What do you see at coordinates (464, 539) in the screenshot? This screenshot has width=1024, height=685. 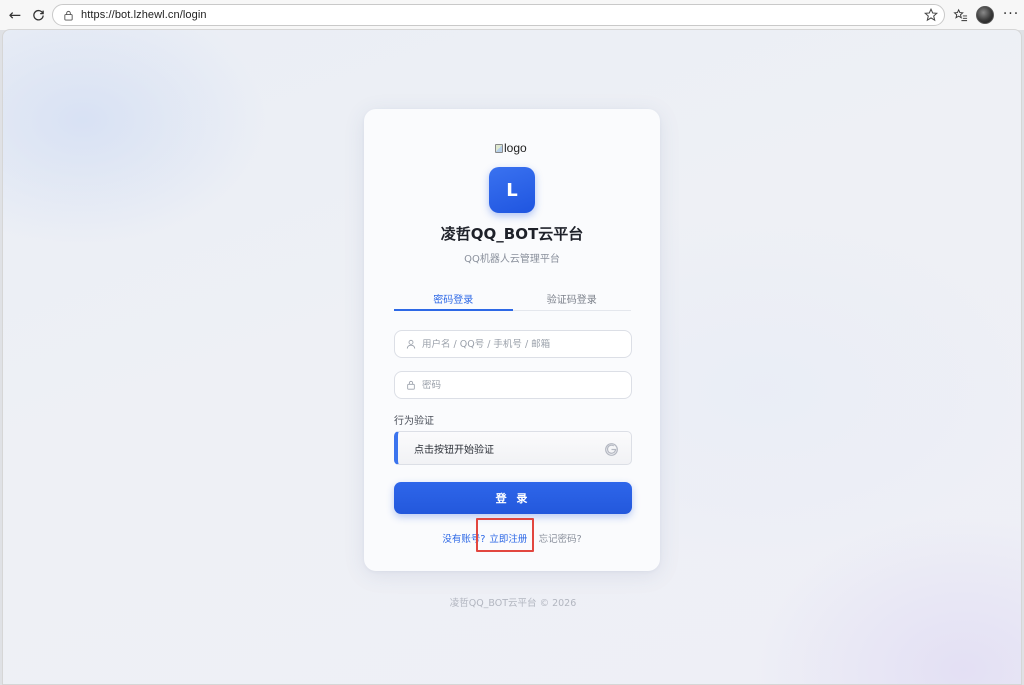 I see `no-account-text: 没有账号?` at bounding box center [464, 539].